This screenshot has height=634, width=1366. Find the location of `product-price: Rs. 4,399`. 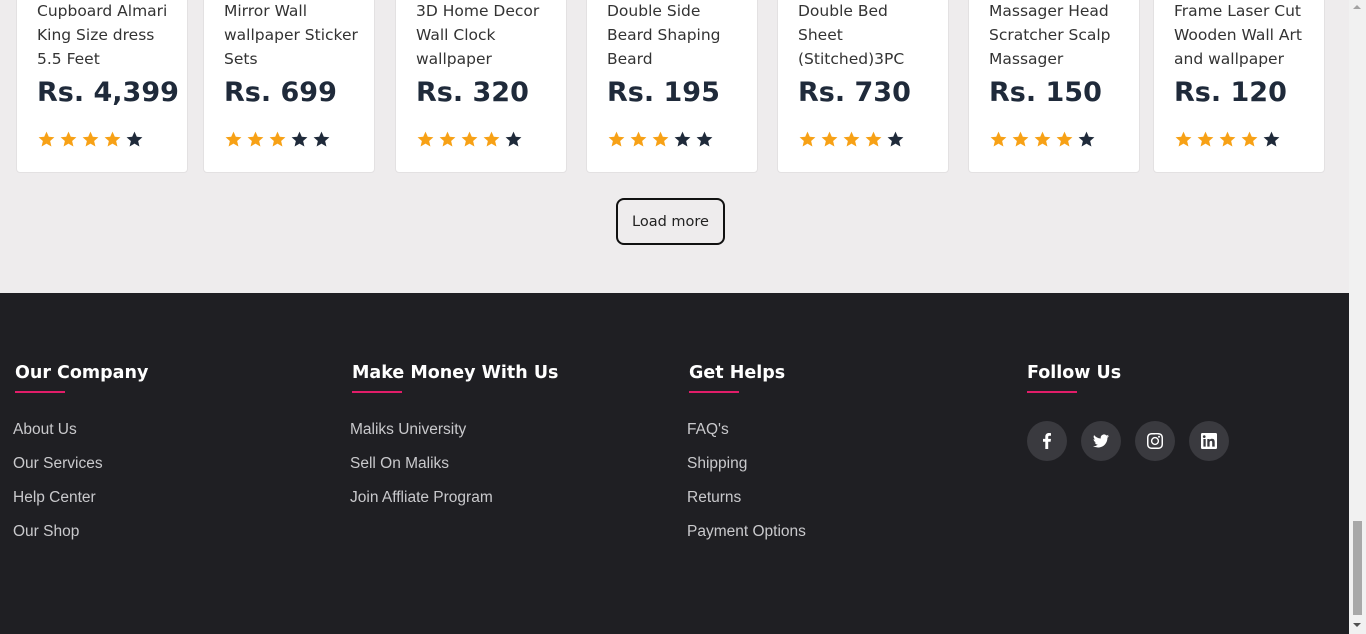

product-price: Rs. 4,399 is located at coordinates (108, 92).